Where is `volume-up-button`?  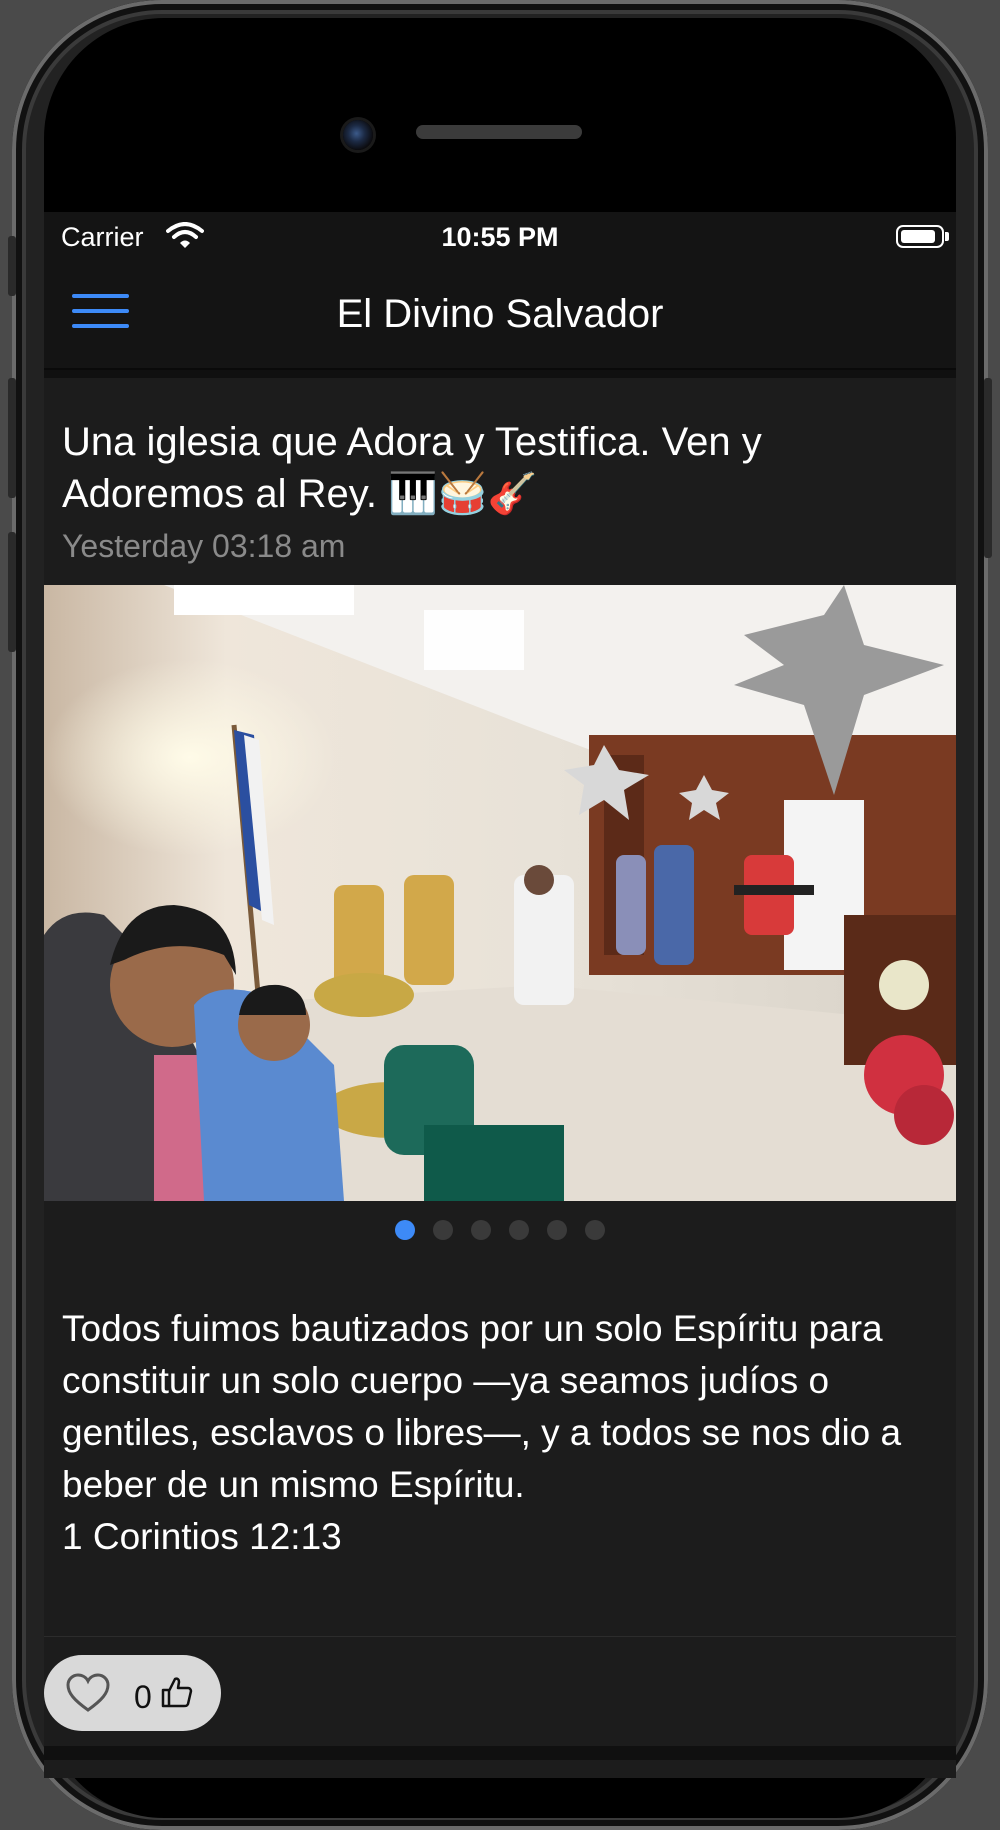
volume-up-button is located at coordinates (12, 438).